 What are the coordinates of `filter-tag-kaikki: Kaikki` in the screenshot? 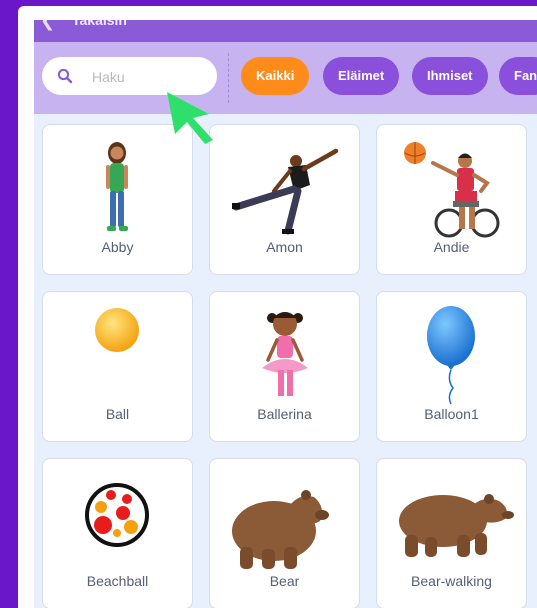 It's located at (275, 76).